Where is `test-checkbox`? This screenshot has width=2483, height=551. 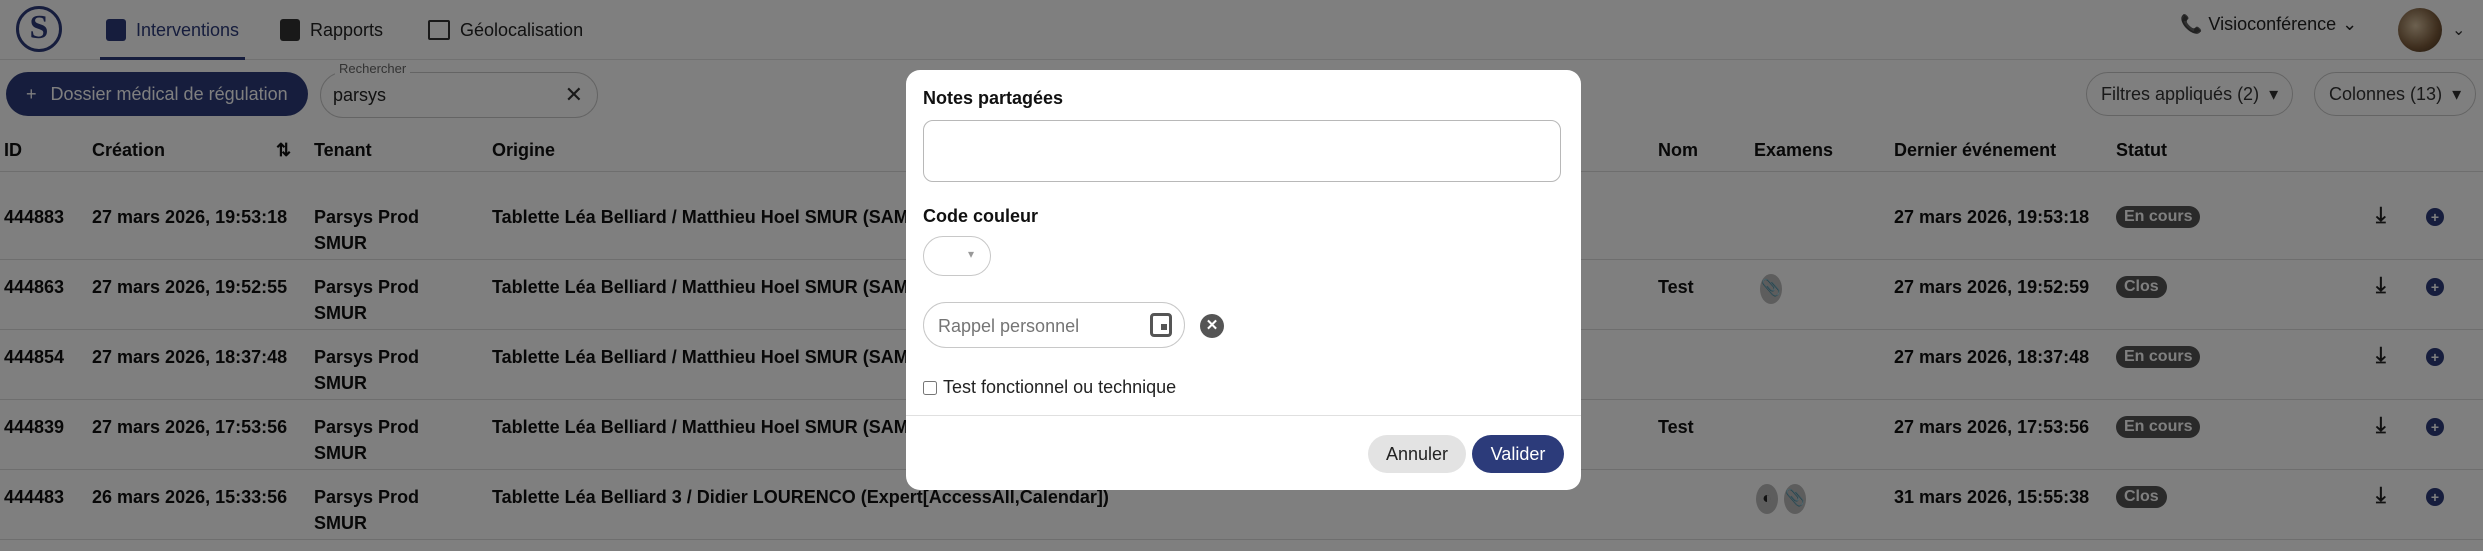
test-checkbox is located at coordinates (930, 387).